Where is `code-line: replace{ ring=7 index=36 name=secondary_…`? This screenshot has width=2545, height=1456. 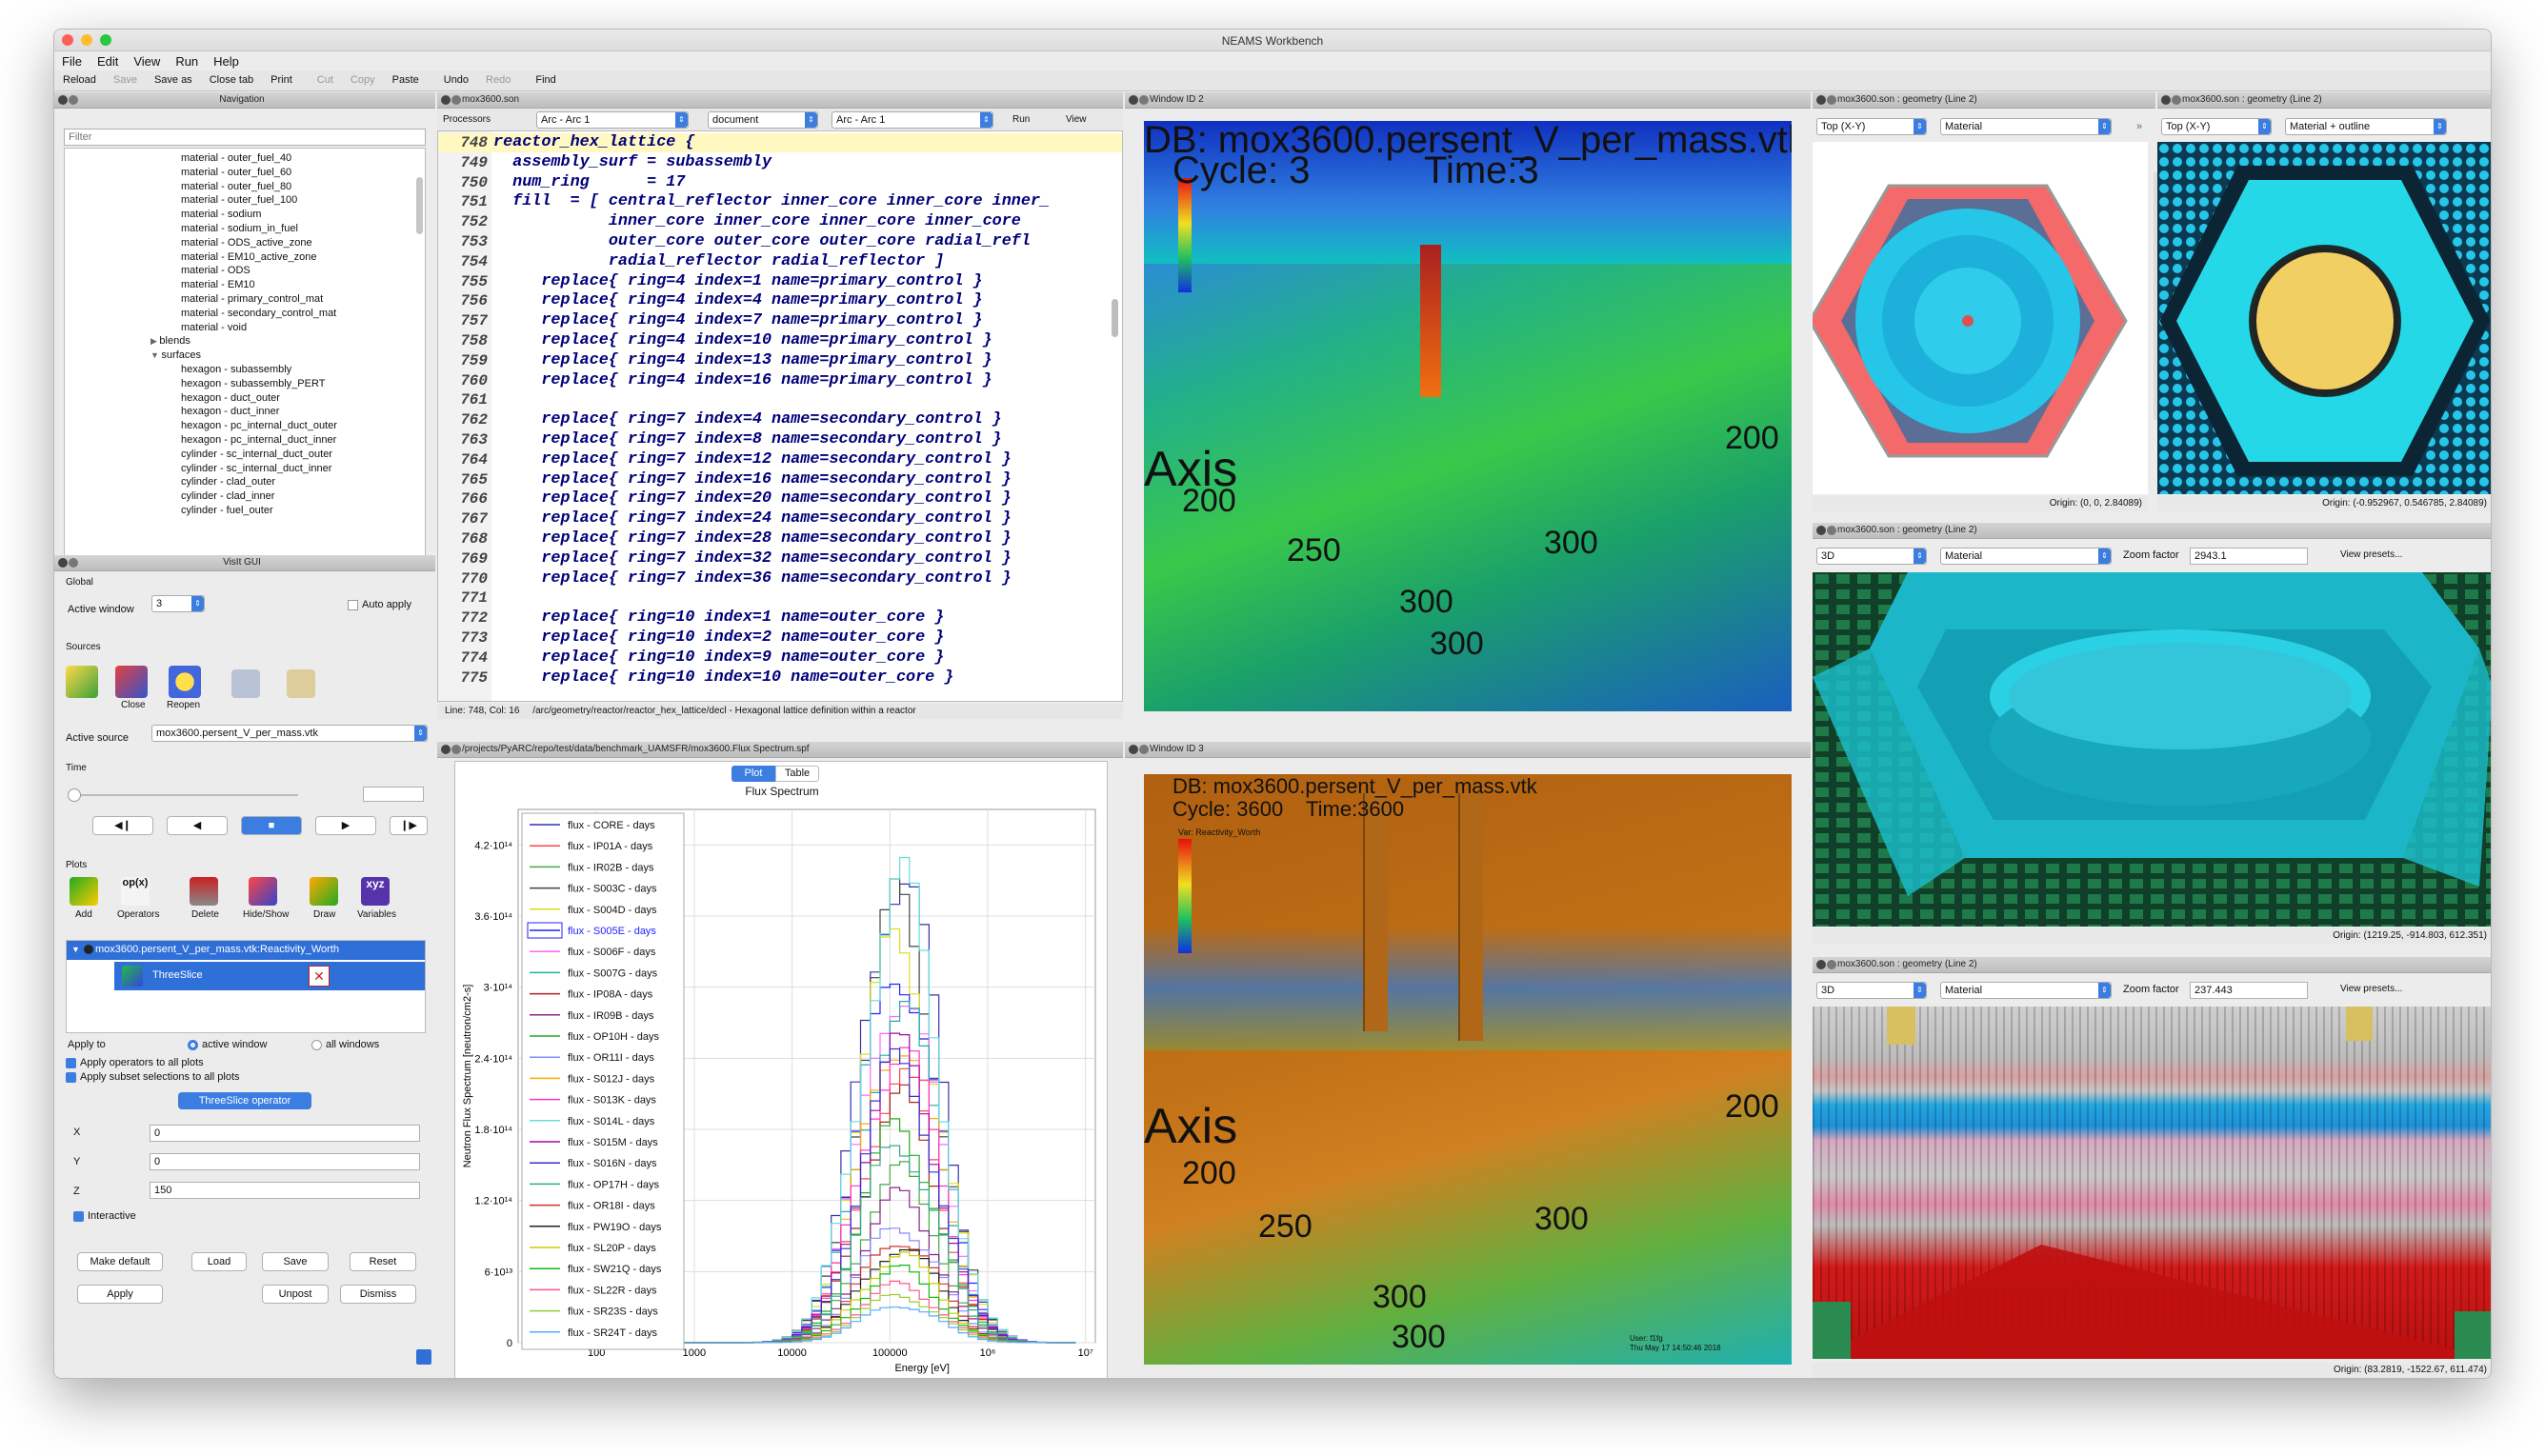 code-line: replace{ ring=7 index=36 name=secondary_… is located at coordinates (771, 579).